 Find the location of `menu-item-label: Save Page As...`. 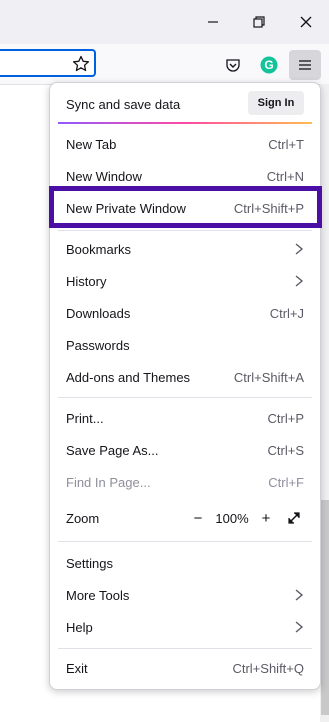

menu-item-label: Save Page As... is located at coordinates (112, 450).